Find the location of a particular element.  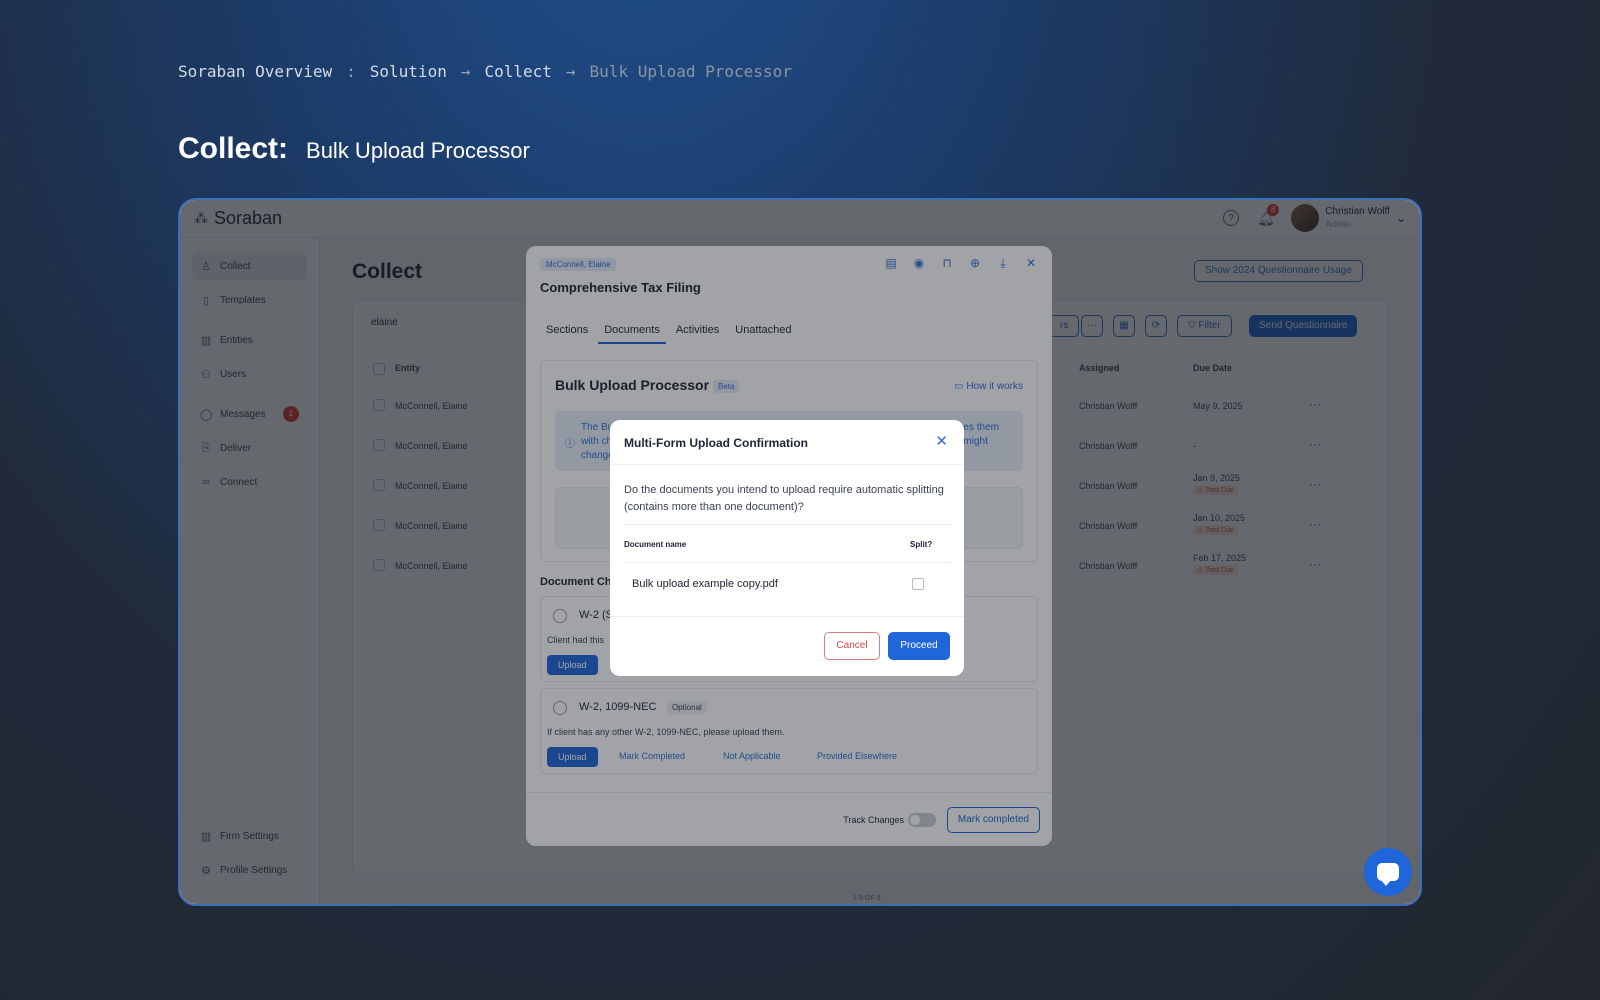

chat-bubble-icon is located at coordinates (1388, 874).